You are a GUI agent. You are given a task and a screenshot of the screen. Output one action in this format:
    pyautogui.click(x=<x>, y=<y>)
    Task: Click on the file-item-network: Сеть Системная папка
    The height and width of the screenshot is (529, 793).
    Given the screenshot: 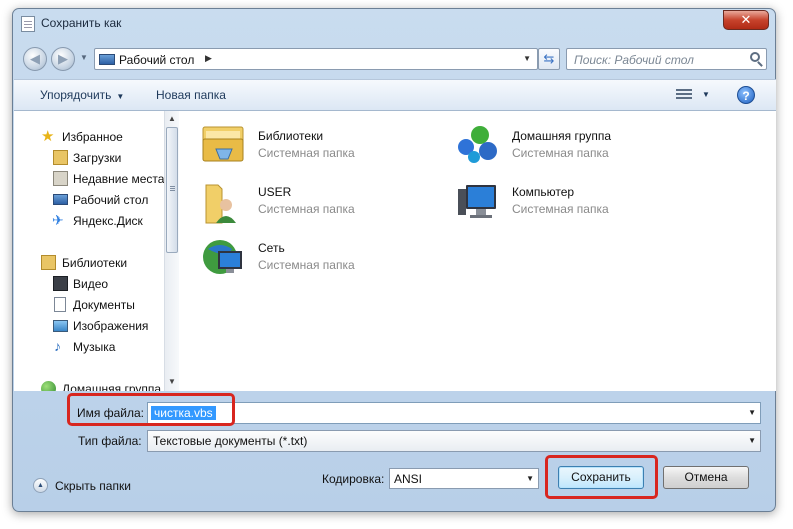 What is the action you would take?
    pyautogui.click(x=320, y=258)
    